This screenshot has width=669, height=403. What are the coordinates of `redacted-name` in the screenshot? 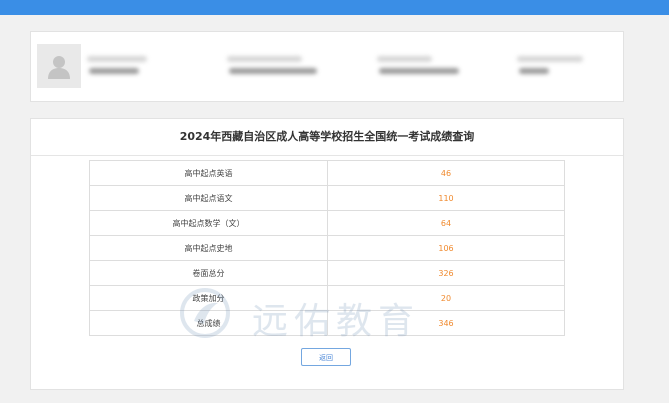 It's located at (122, 67).